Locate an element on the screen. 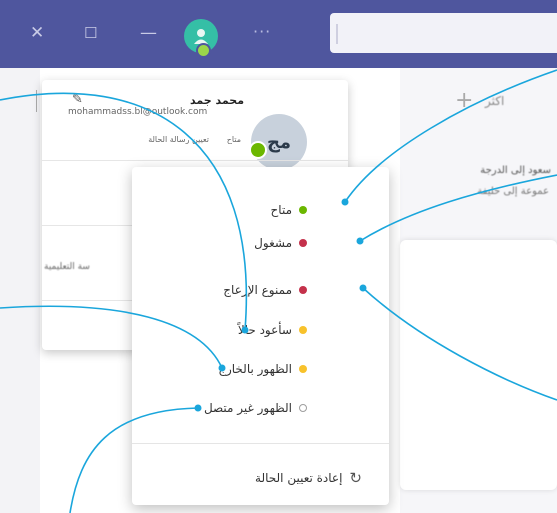 This screenshot has width=557, height=513. background-text: عموعة إلى حليفة is located at coordinates (513, 191).